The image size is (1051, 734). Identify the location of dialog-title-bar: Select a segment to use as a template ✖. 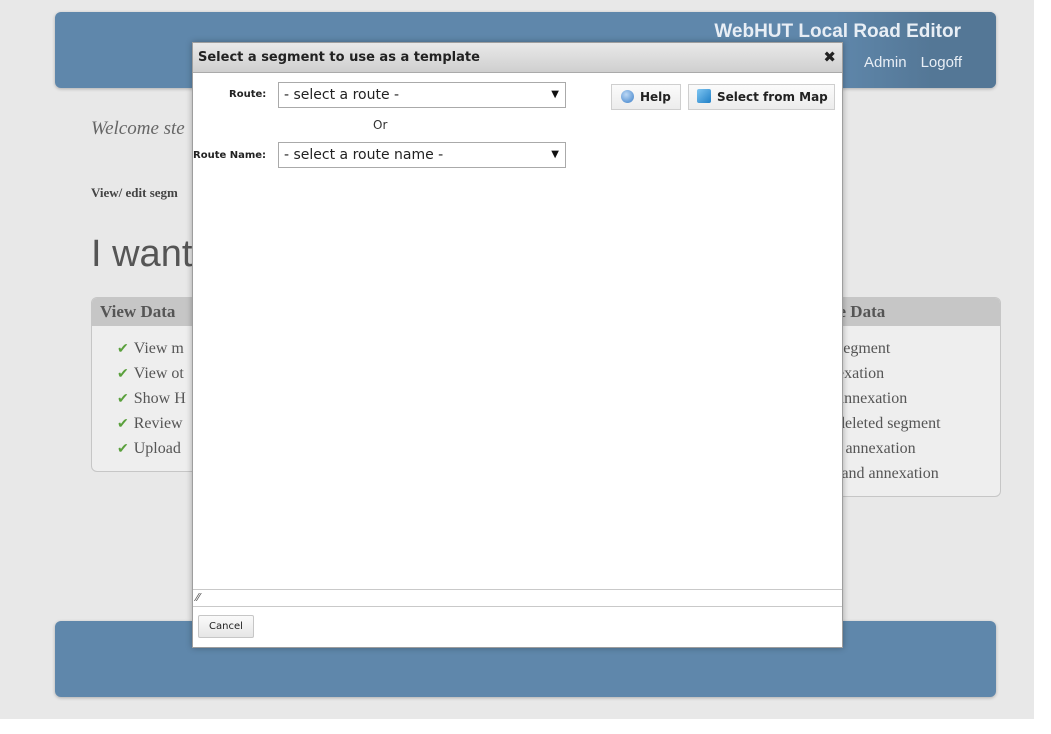
(517, 58).